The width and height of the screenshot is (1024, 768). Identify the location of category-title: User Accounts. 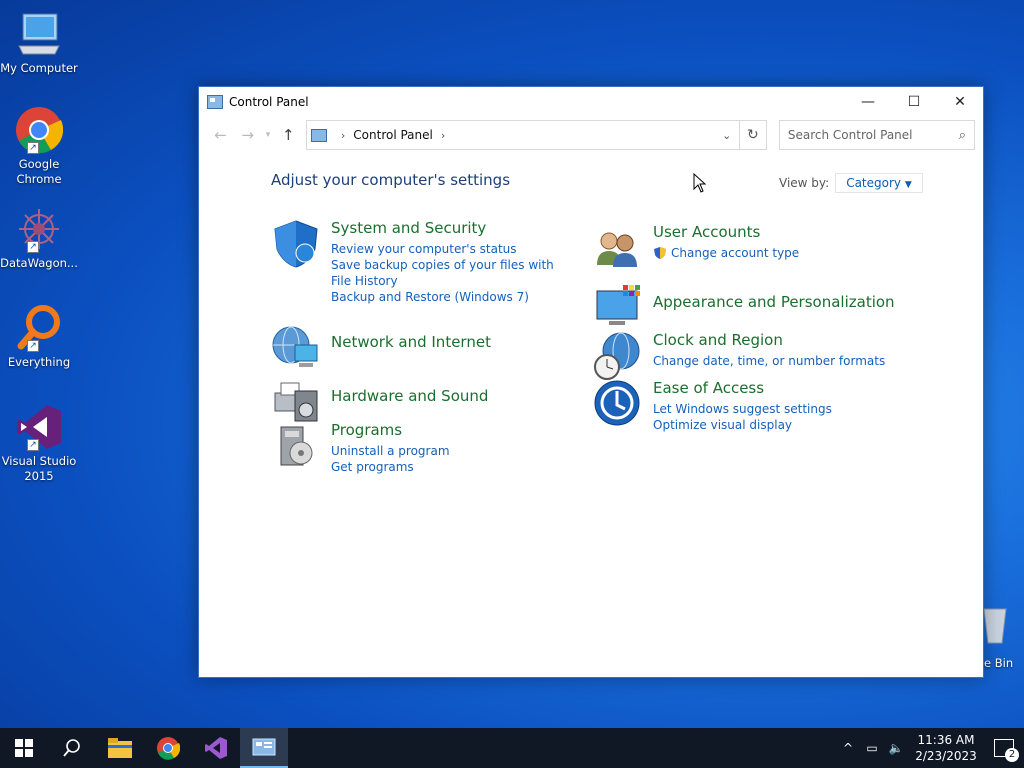
(726, 232).